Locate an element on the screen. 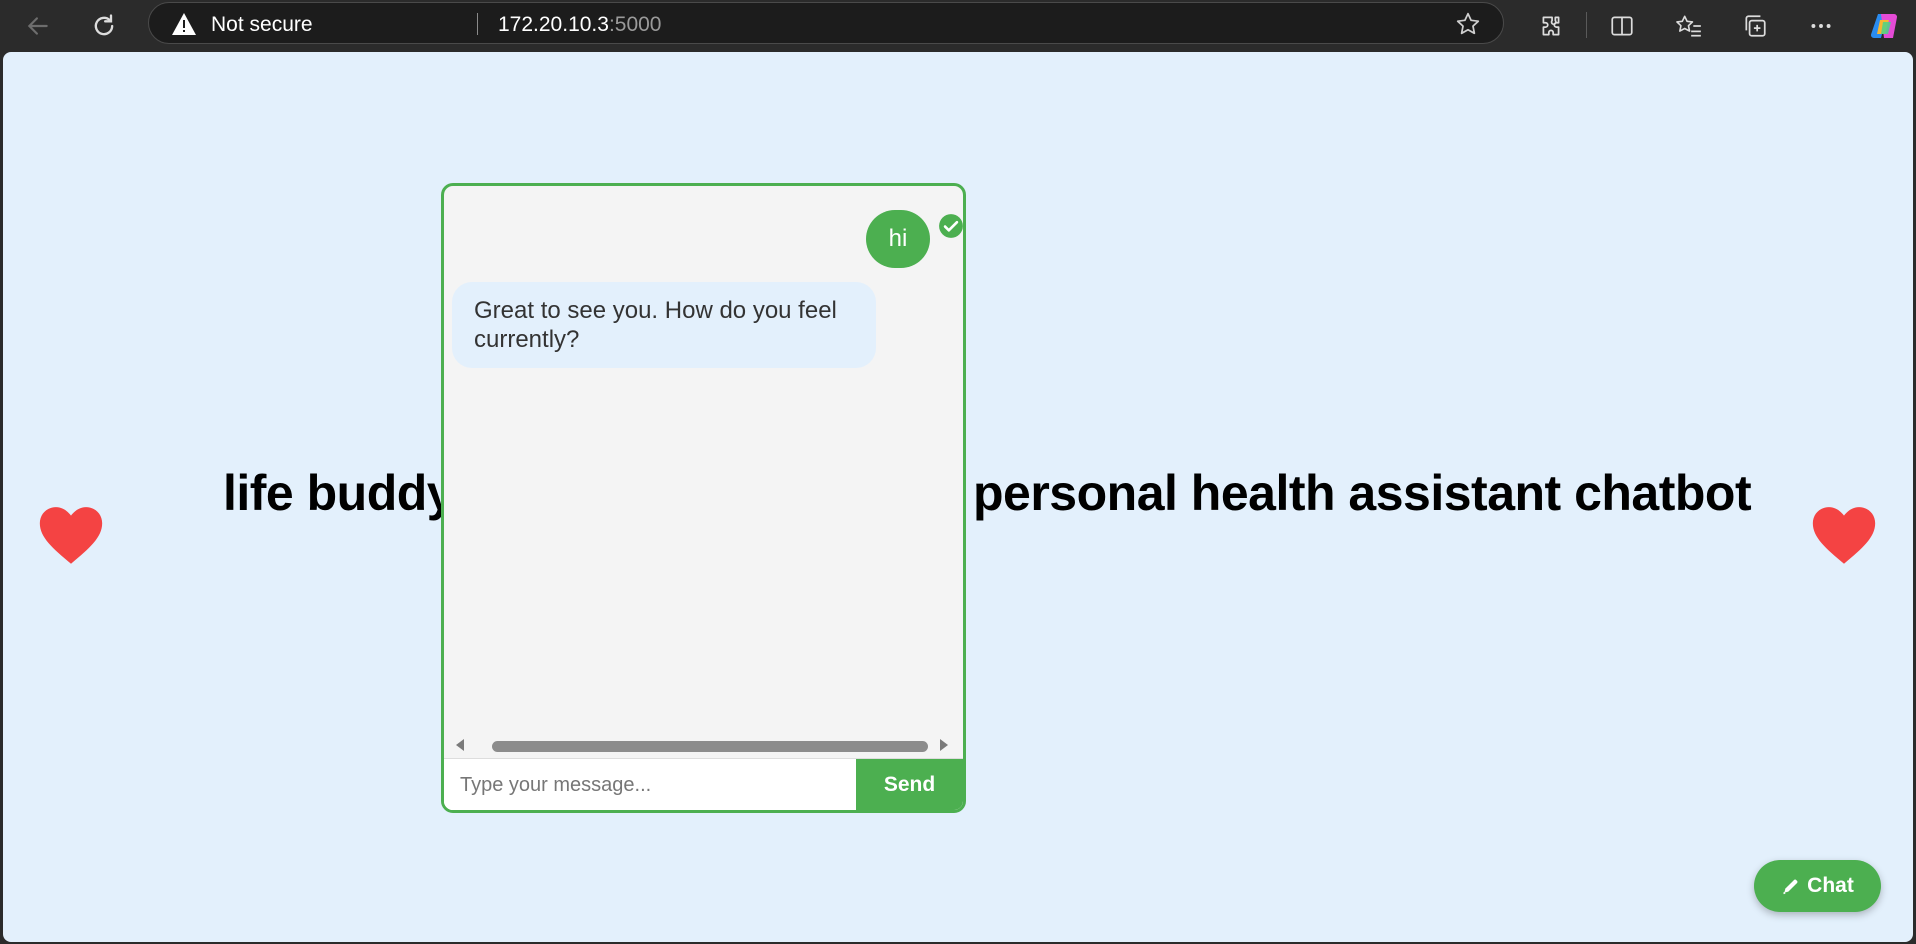 The height and width of the screenshot is (944, 1916). chat-input-row: Send is located at coordinates (703, 784).